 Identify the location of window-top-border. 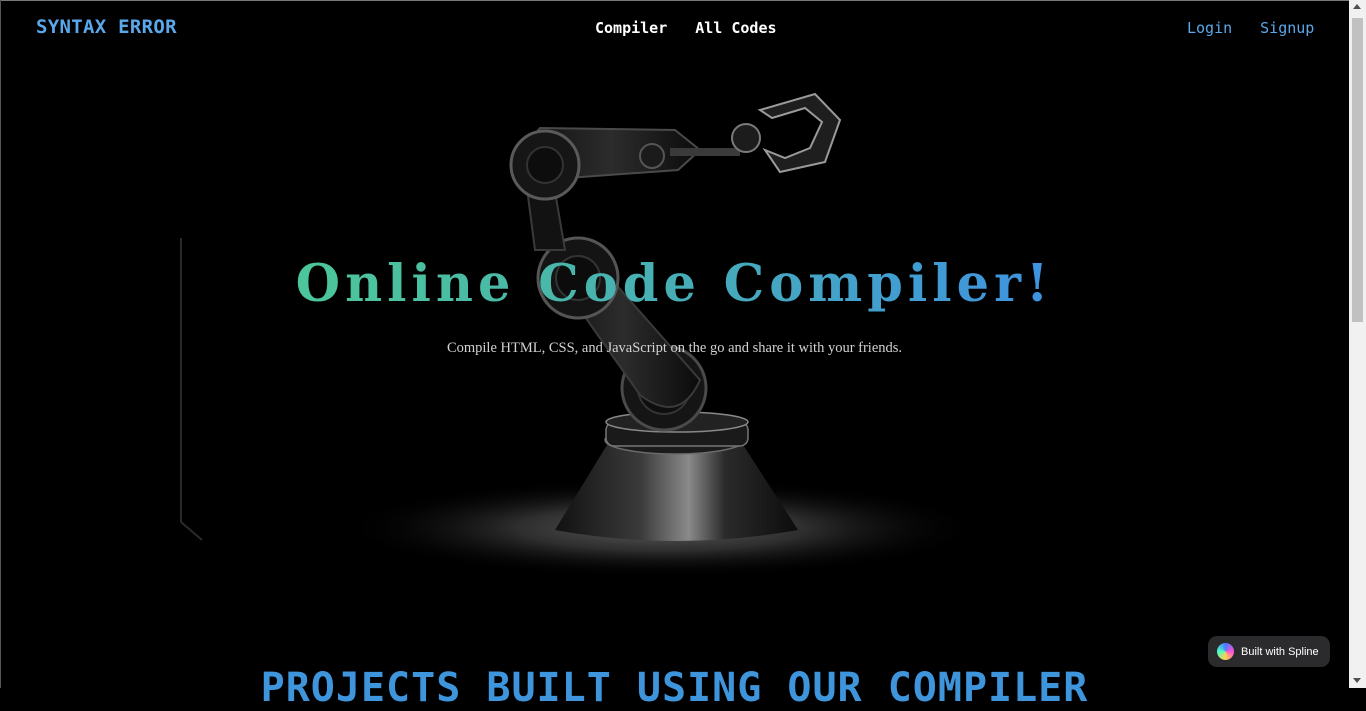
(683, 0).